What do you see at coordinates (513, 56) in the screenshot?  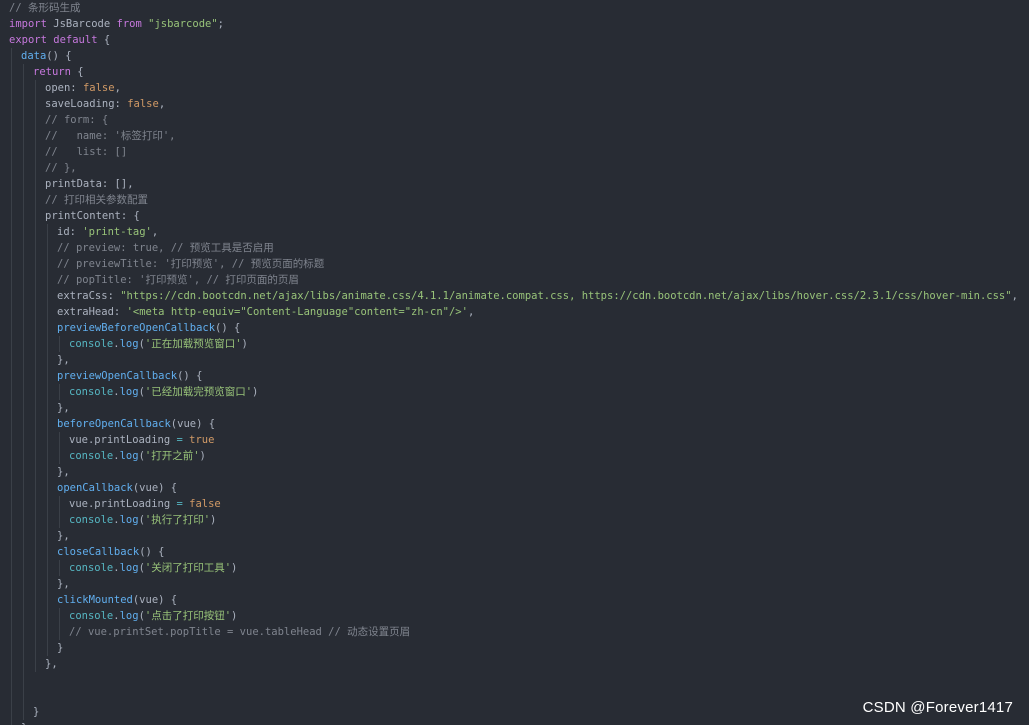 I see `code-line: data() {` at bounding box center [513, 56].